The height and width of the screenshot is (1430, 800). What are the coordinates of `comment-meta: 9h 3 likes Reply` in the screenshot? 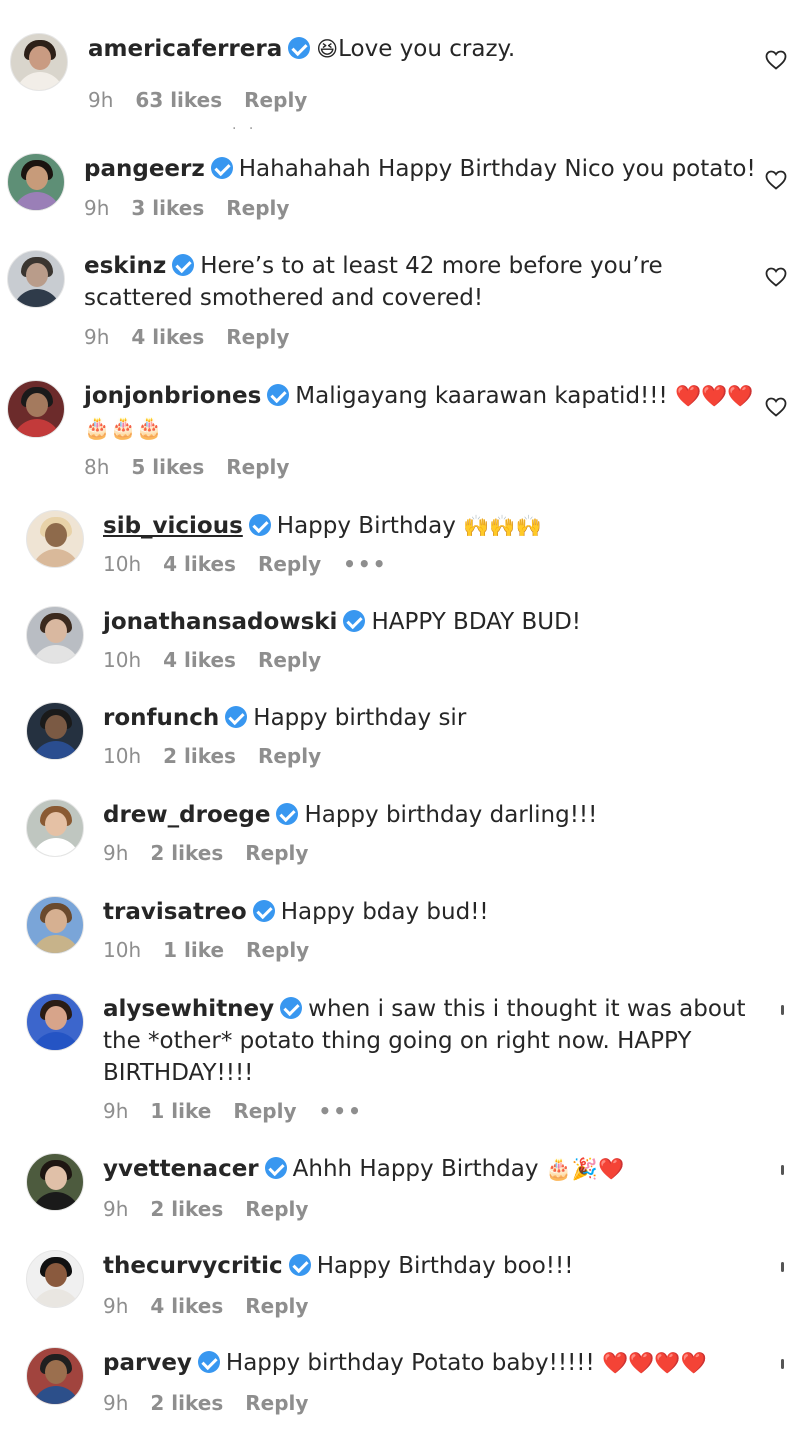 It's located at (197, 208).